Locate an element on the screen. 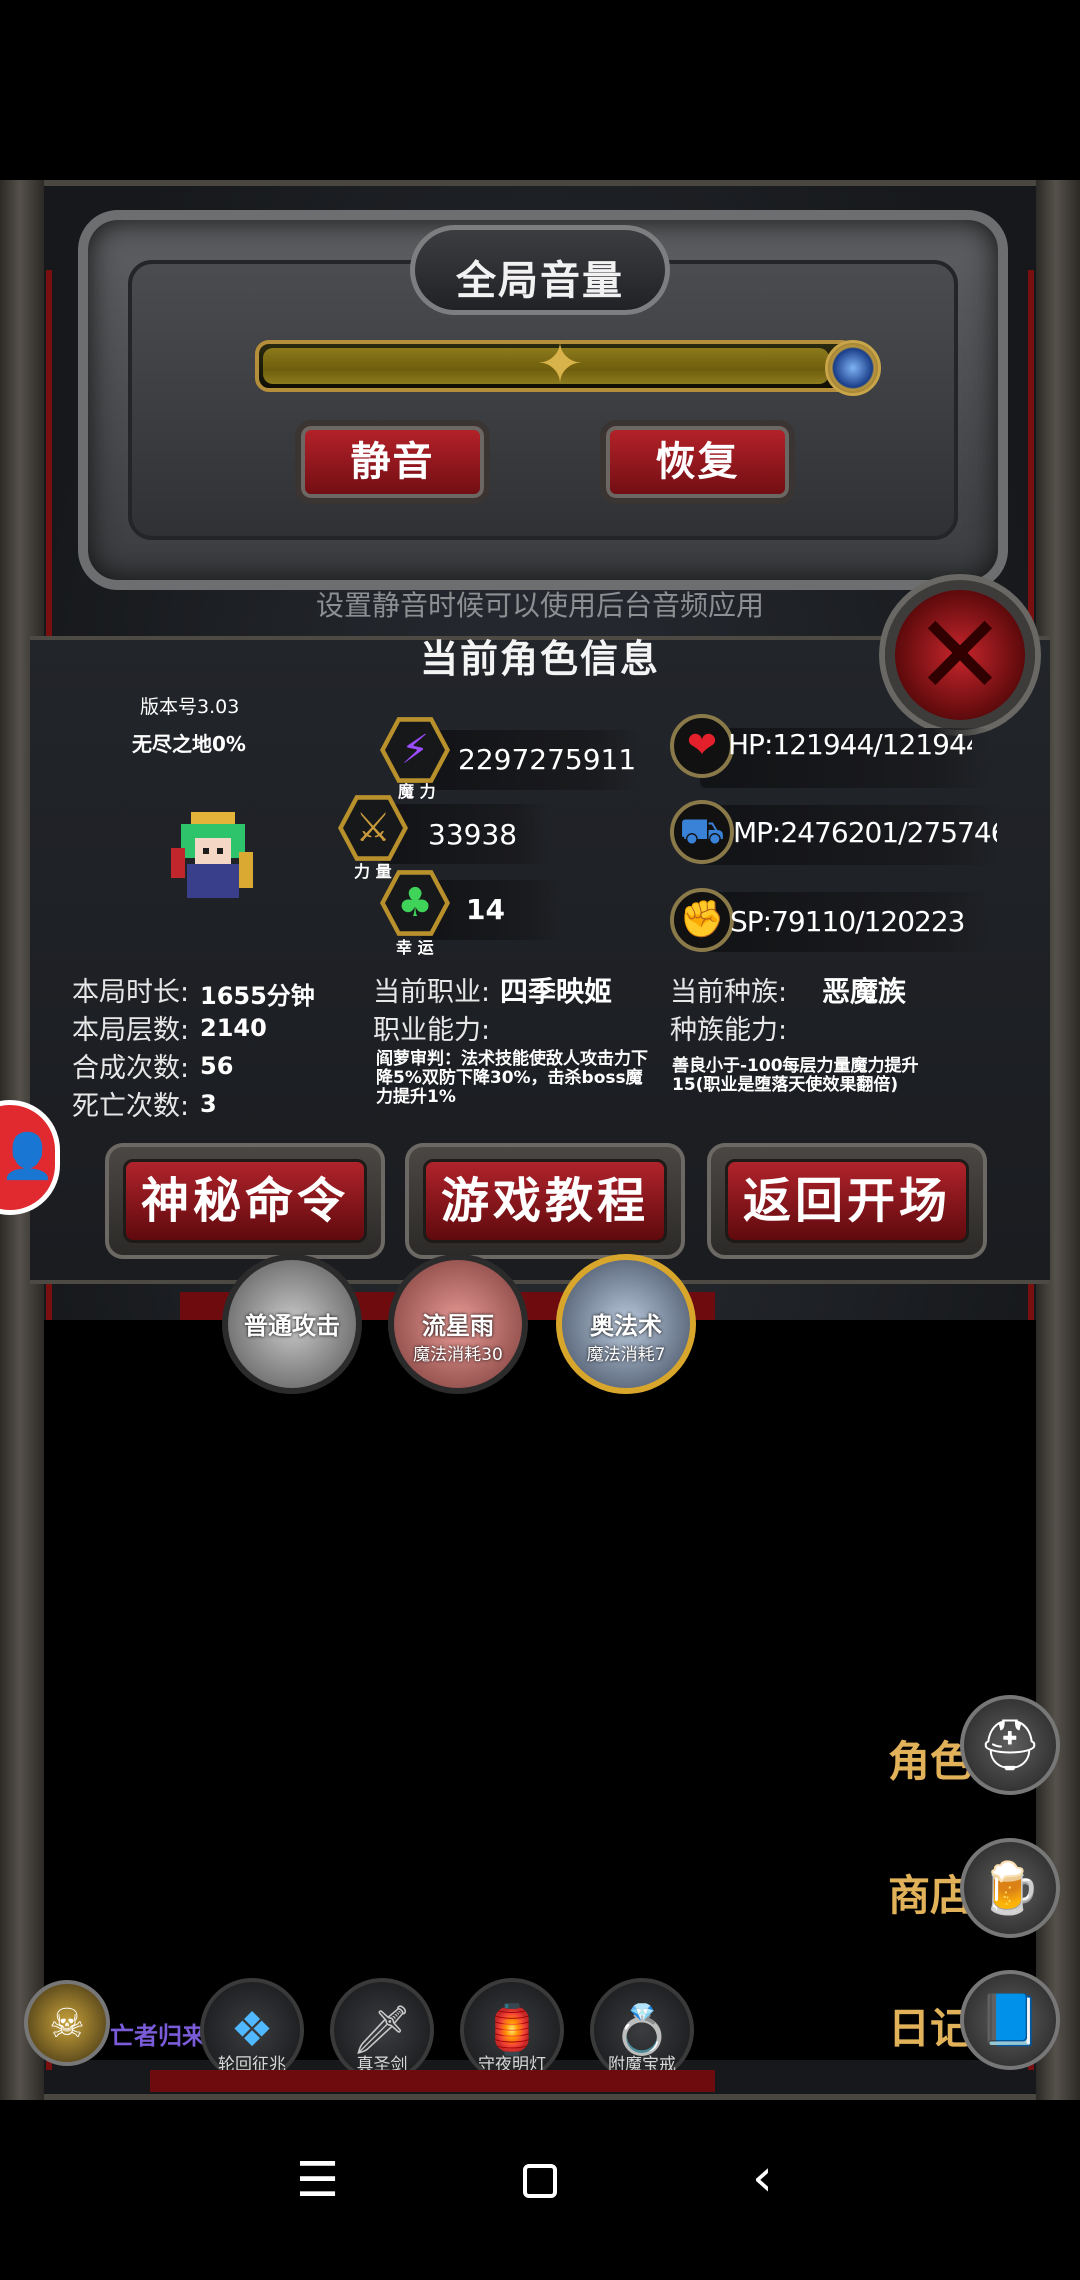 The width and height of the screenshot is (1080, 2280). skill-normal-attack: 普通攻击 is located at coordinates (292, 1324).